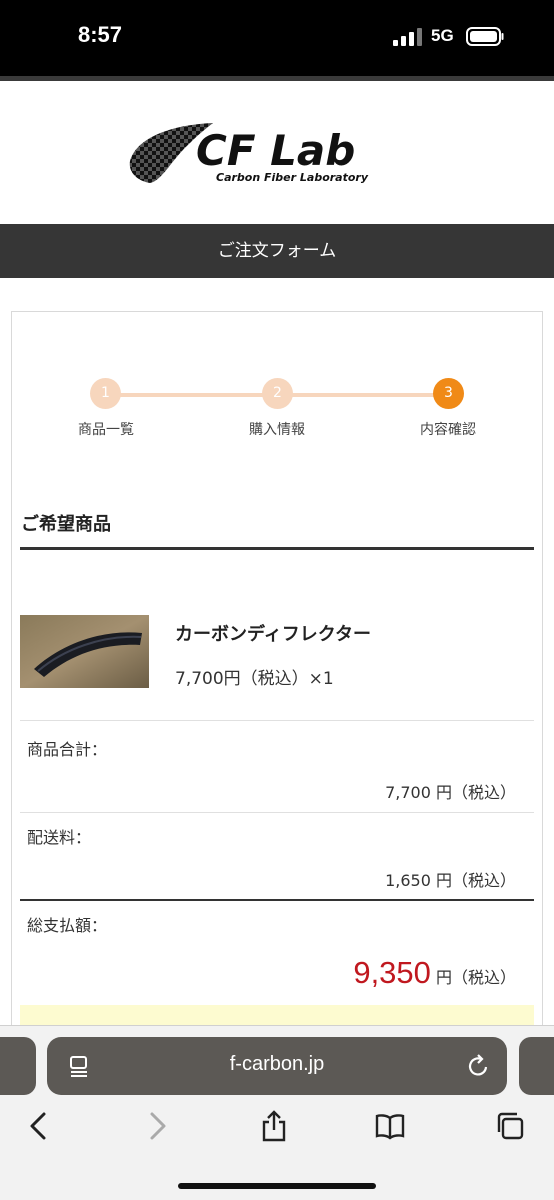  Describe the element at coordinates (277, 900) in the screenshot. I see `total-divider` at that location.